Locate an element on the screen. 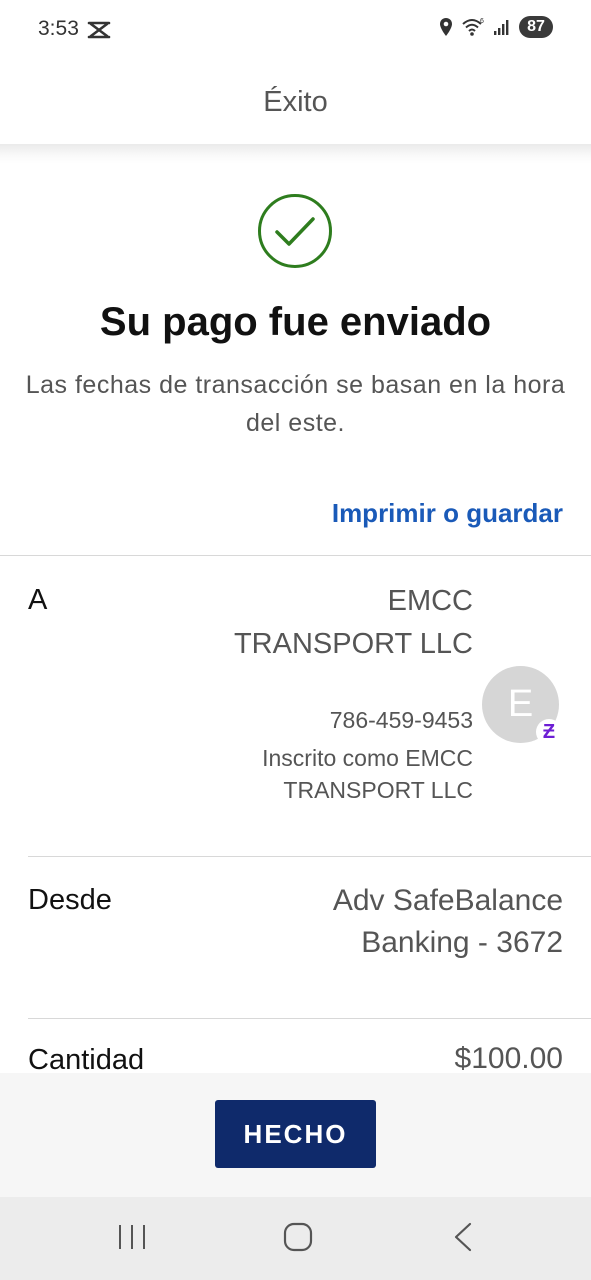  header-shadow is located at coordinates (295, 154).